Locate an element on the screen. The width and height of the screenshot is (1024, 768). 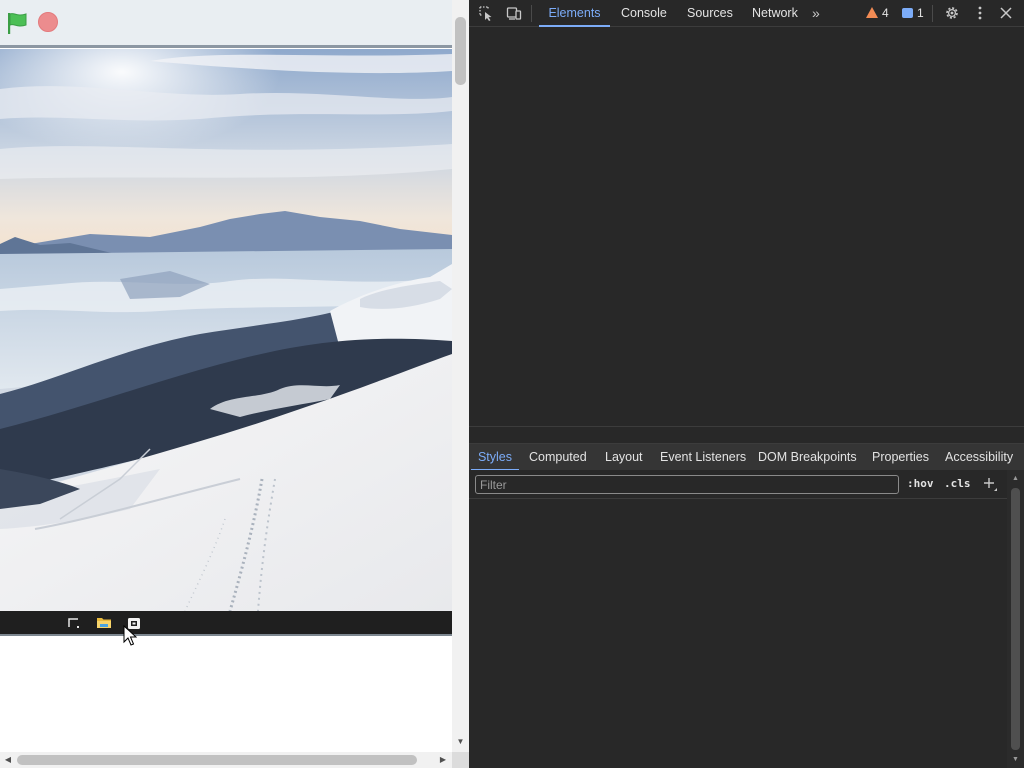
styles-filter-input is located at coordinates (687, 484).